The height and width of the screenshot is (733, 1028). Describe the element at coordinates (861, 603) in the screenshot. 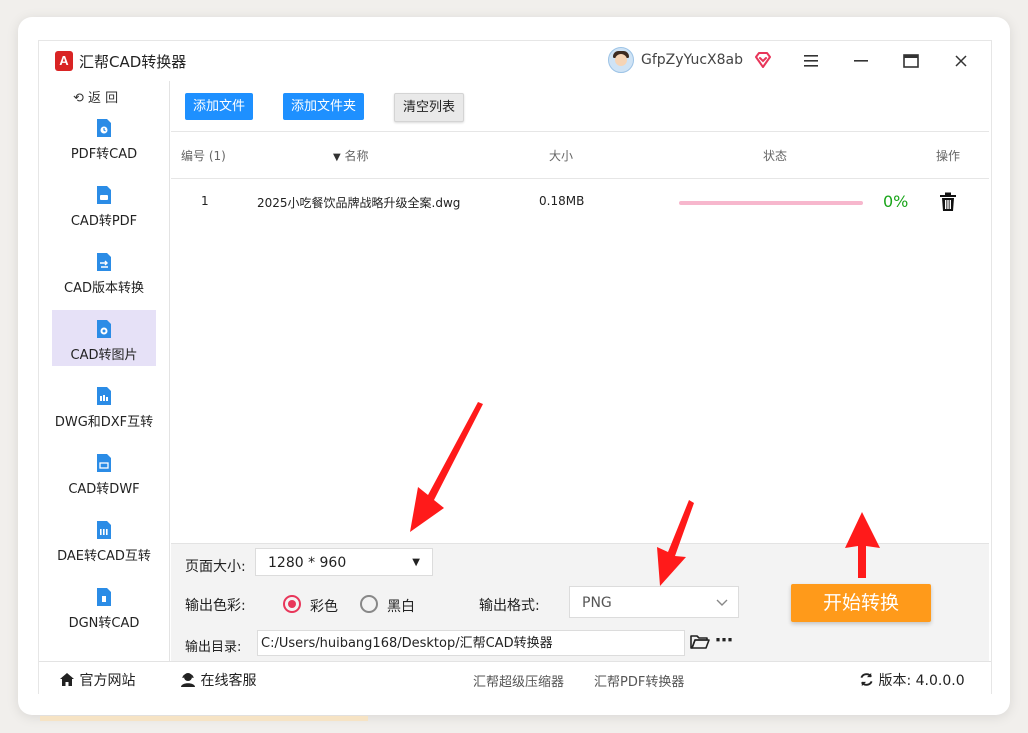

I see `start-convert-button: 开始转换` at that location.